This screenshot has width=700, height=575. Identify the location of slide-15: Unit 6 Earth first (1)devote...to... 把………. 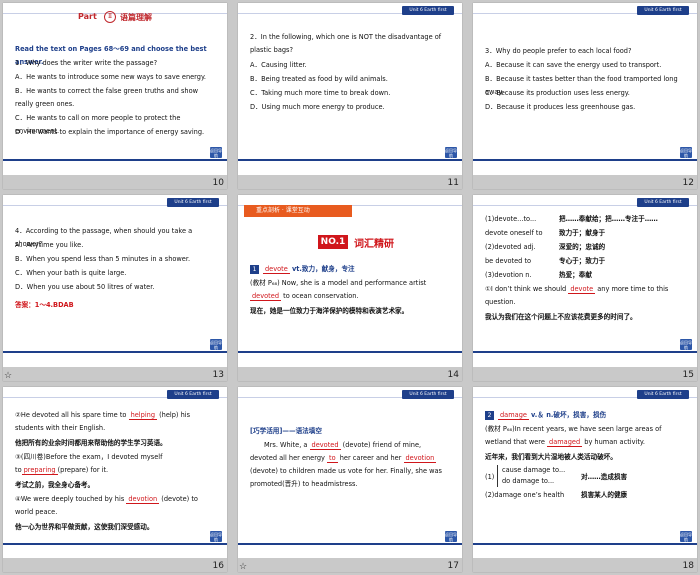
(585, 288).